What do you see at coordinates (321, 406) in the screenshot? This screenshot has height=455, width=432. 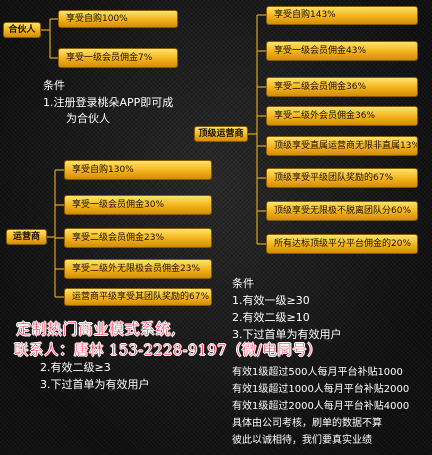 I see `subsidy-note-3: 有效1级超过2000人每月平台补贴4000` at bounding box center [321, 406].